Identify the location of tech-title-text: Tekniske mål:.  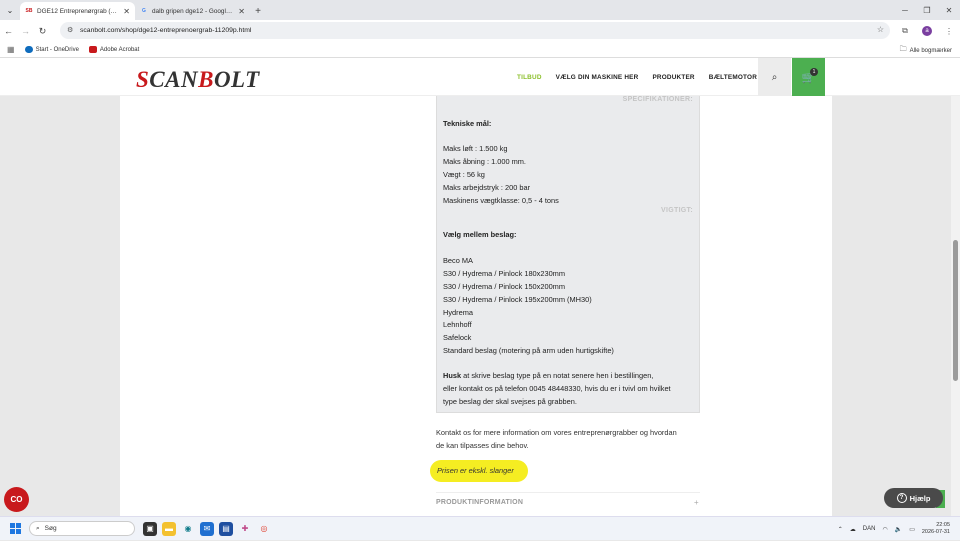
(467, 123).